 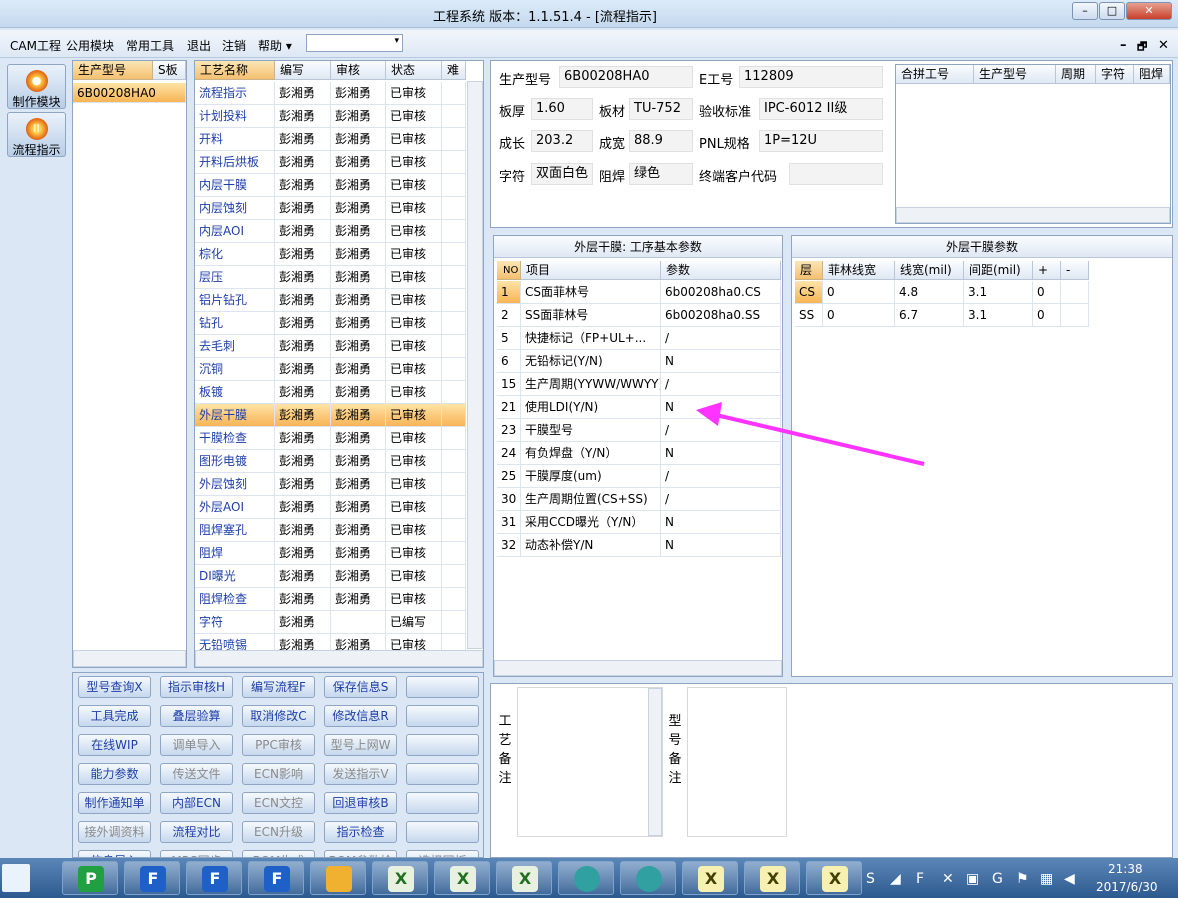 What do you see at coordinates (509, 407) in the screenshot?
I see `basic-row-no: 21` at bounding box center [509, 407].